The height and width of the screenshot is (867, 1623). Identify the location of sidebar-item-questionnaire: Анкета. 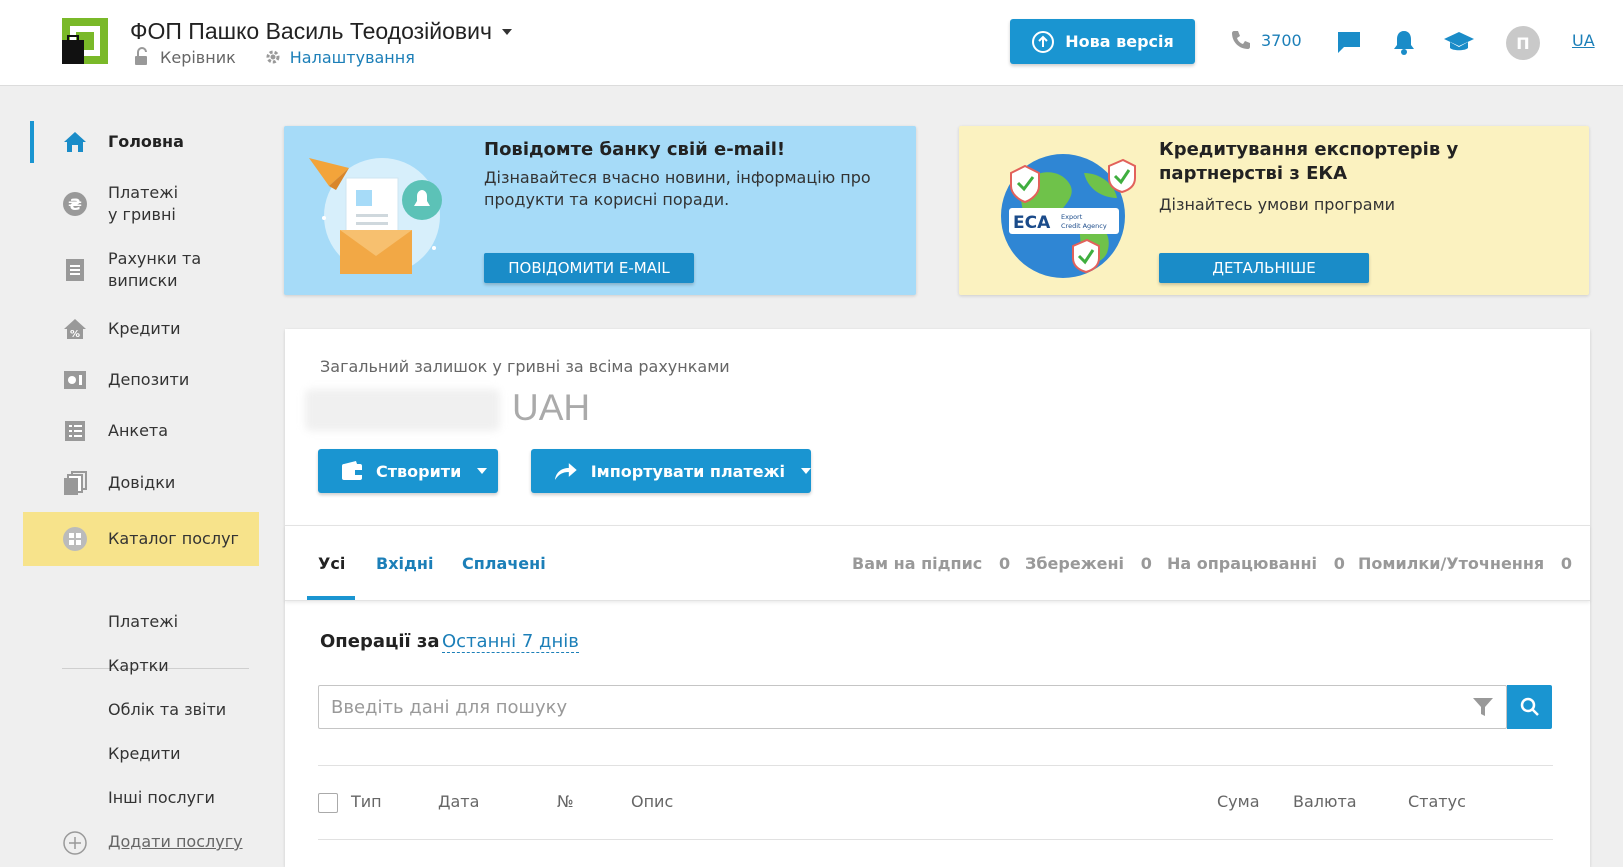
(145, 431).